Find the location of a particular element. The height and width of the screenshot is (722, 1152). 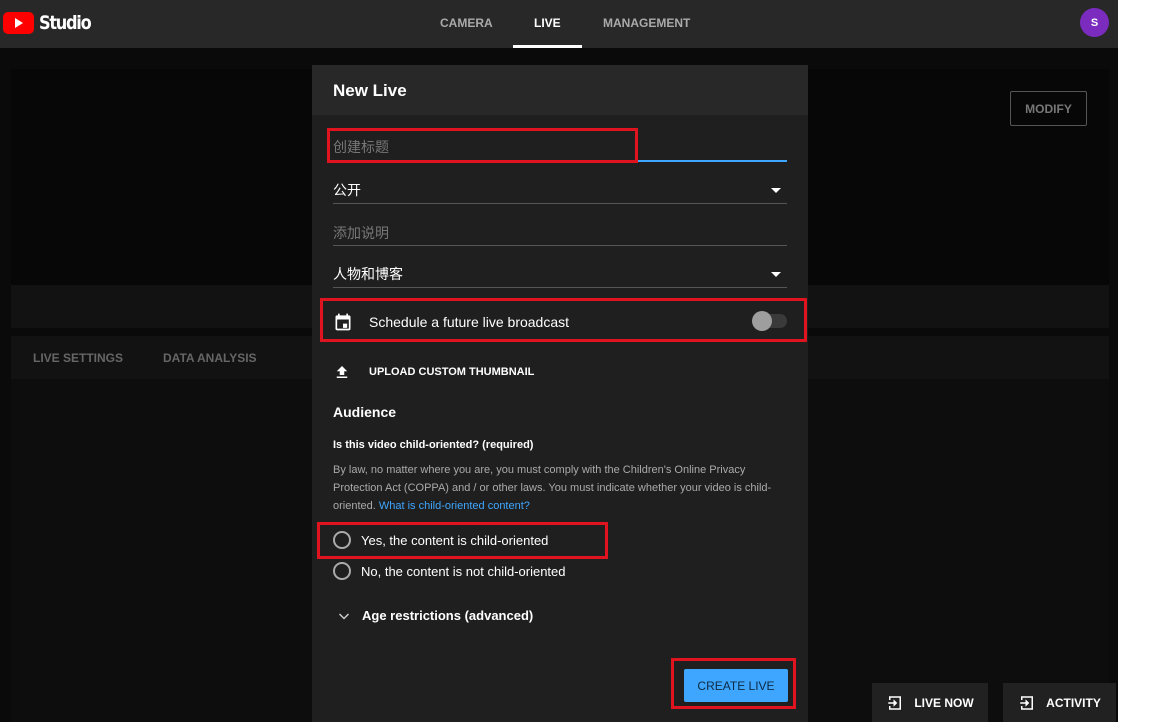

schedule-row: Schedule a future live broadcast is located at coordinates (451, 322).